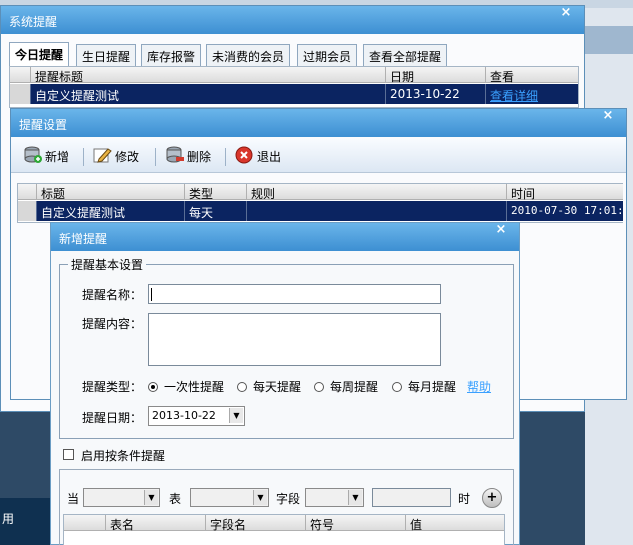  I want to click on text-cursor, so click(151, 294).